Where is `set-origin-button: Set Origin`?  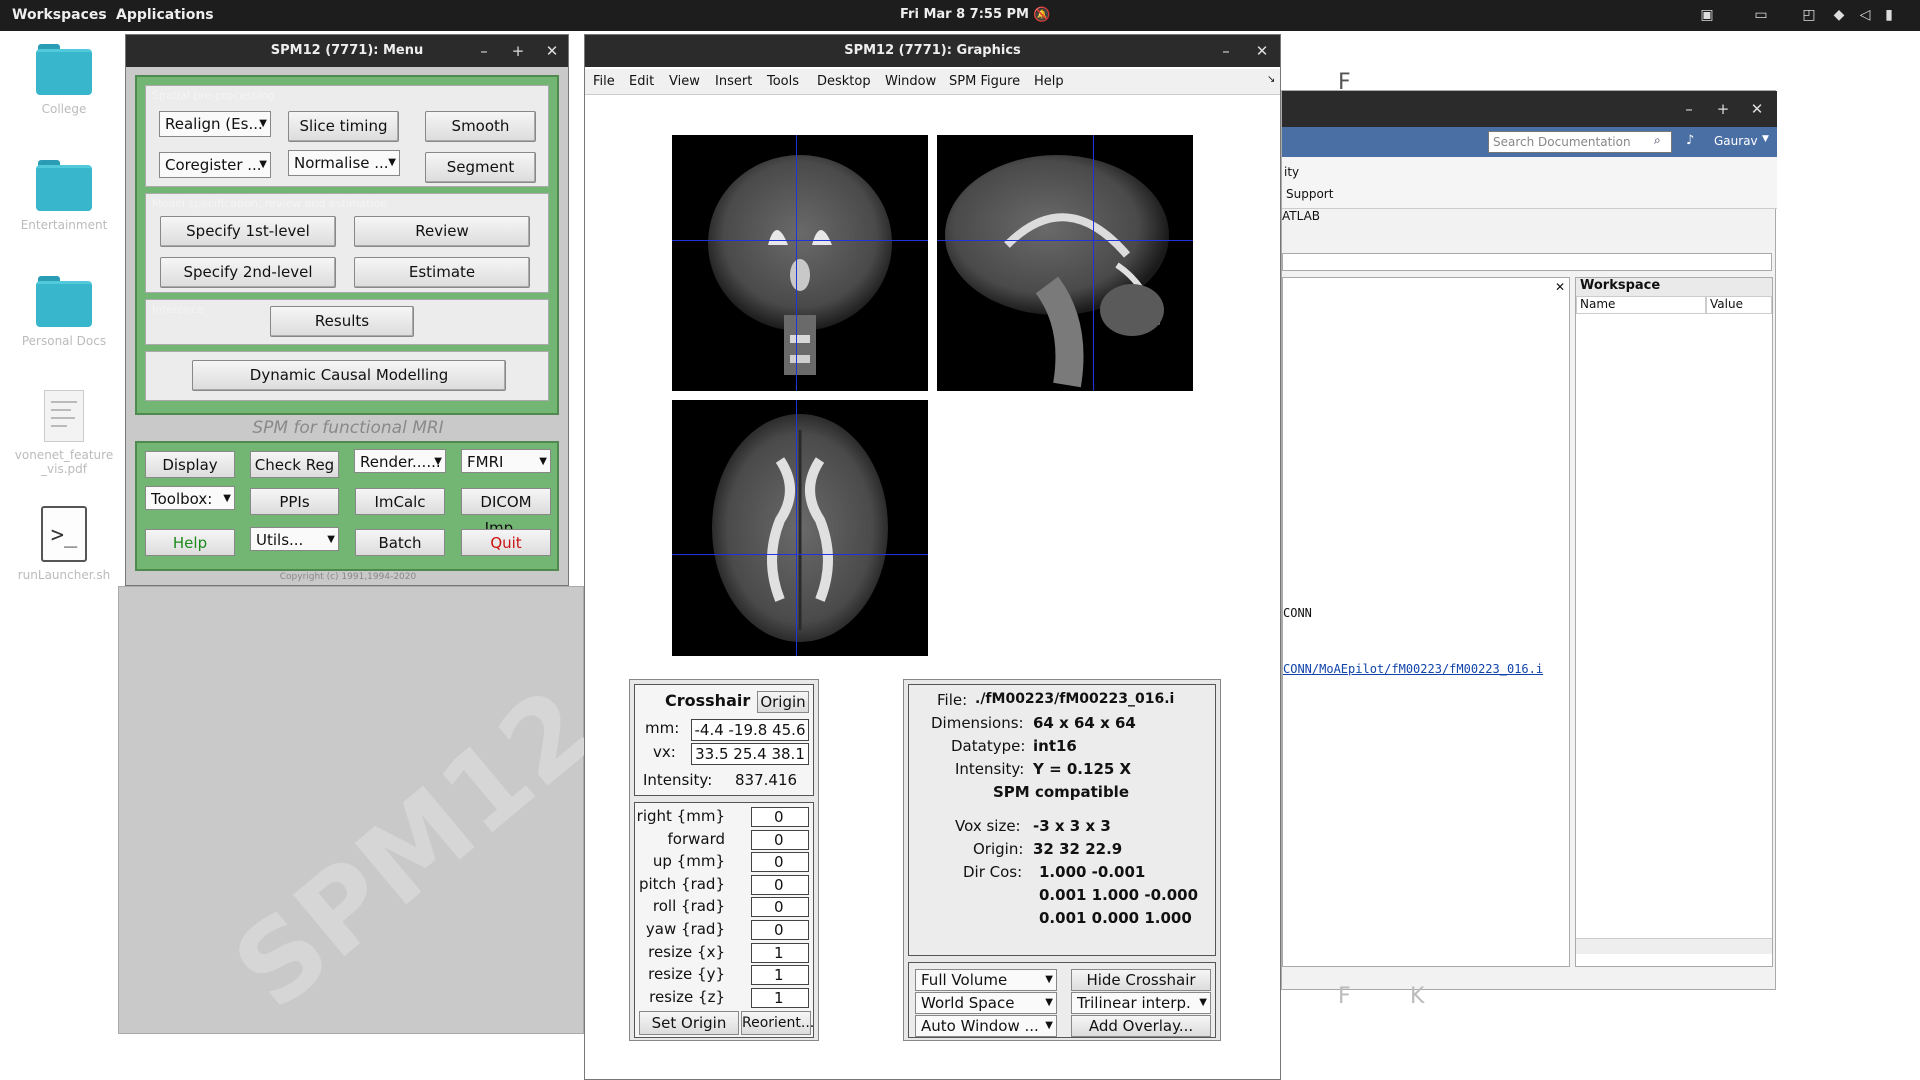 set-origin-button: Set Origin is located at coordinates (689, 1023).